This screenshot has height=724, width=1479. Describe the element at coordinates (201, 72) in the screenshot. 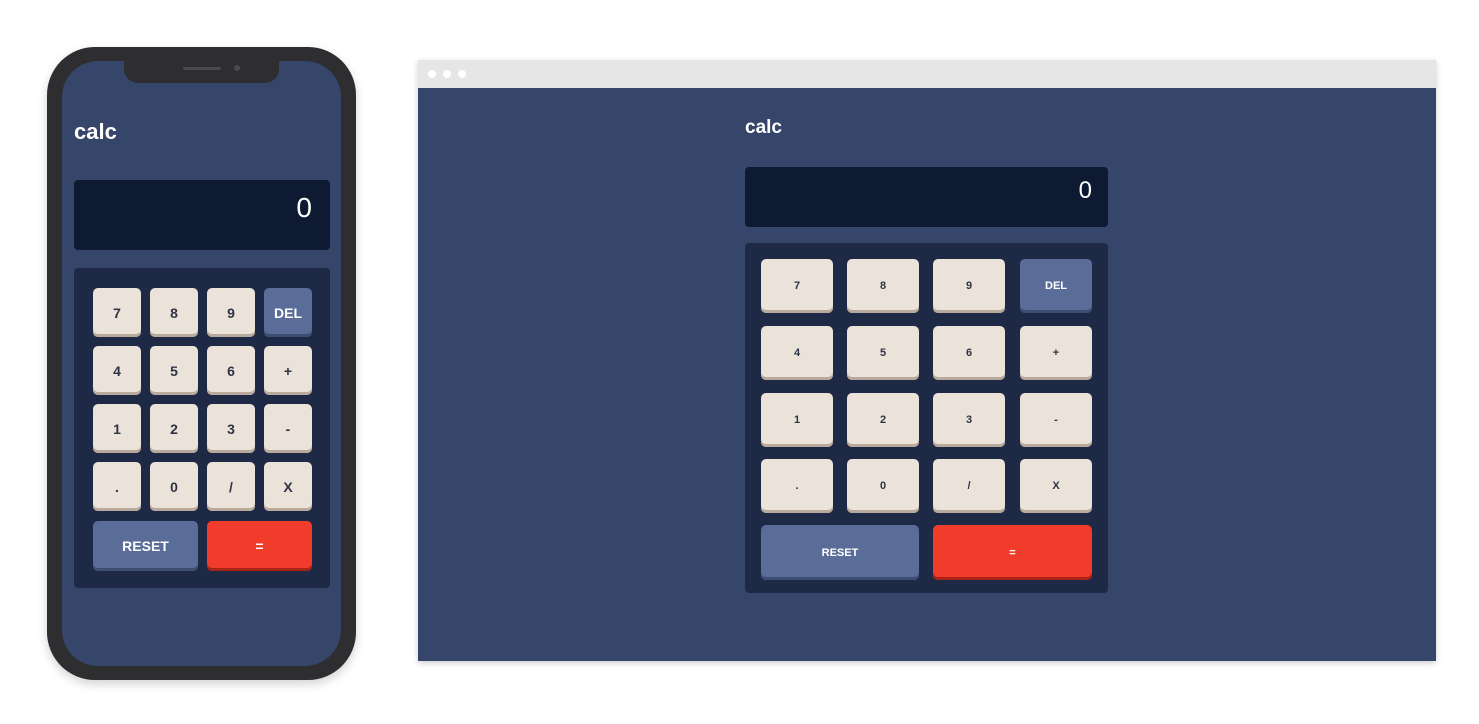

I see `phone-notch` at that location.